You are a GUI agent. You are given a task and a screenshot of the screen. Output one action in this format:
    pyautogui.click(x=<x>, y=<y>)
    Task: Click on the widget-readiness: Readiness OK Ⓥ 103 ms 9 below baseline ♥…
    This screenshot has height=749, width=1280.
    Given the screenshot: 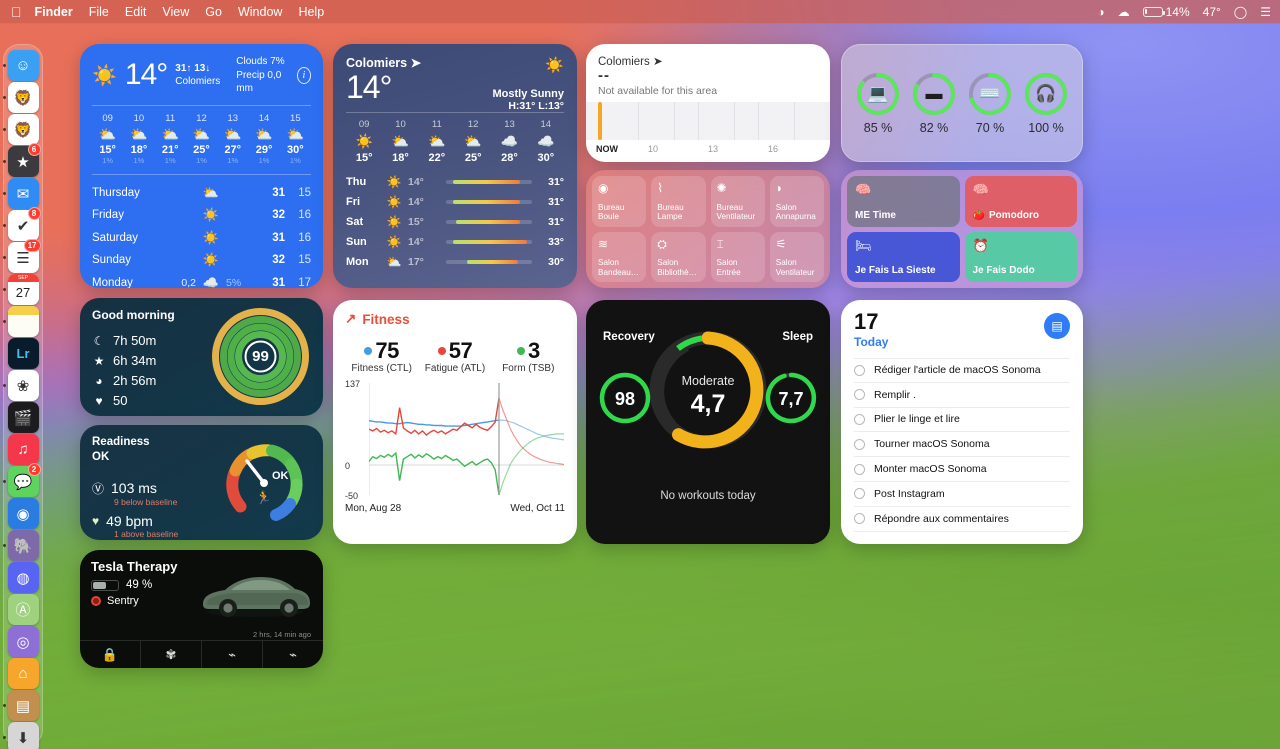 What is the action you would take?
    pyautogui.click(x=201, y=482)
    